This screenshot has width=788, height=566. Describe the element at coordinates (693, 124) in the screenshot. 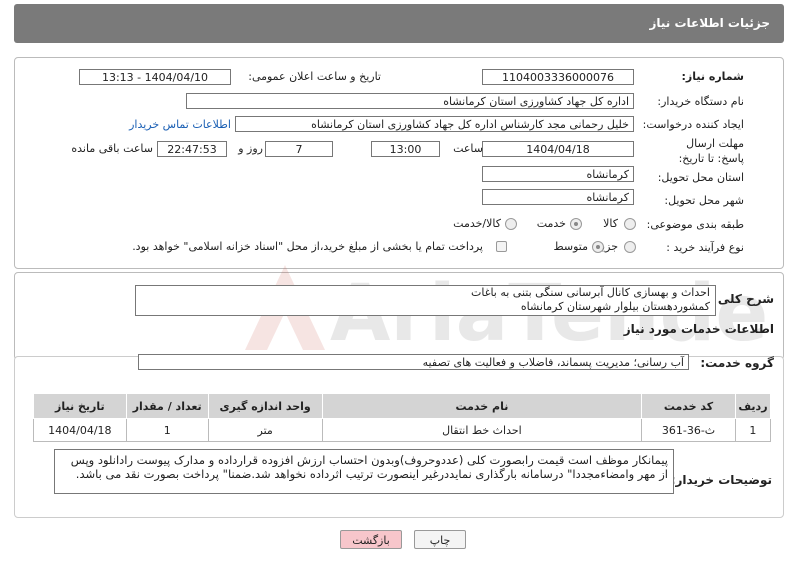

I see `creator-label: ایجاد کننده درخواست:` at that location.